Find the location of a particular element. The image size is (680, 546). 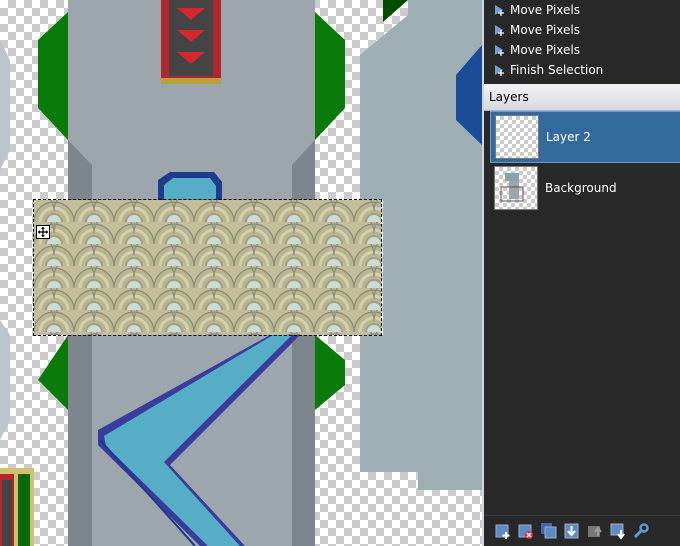

move-layer-up-icon is located at coordinates (595, 531).